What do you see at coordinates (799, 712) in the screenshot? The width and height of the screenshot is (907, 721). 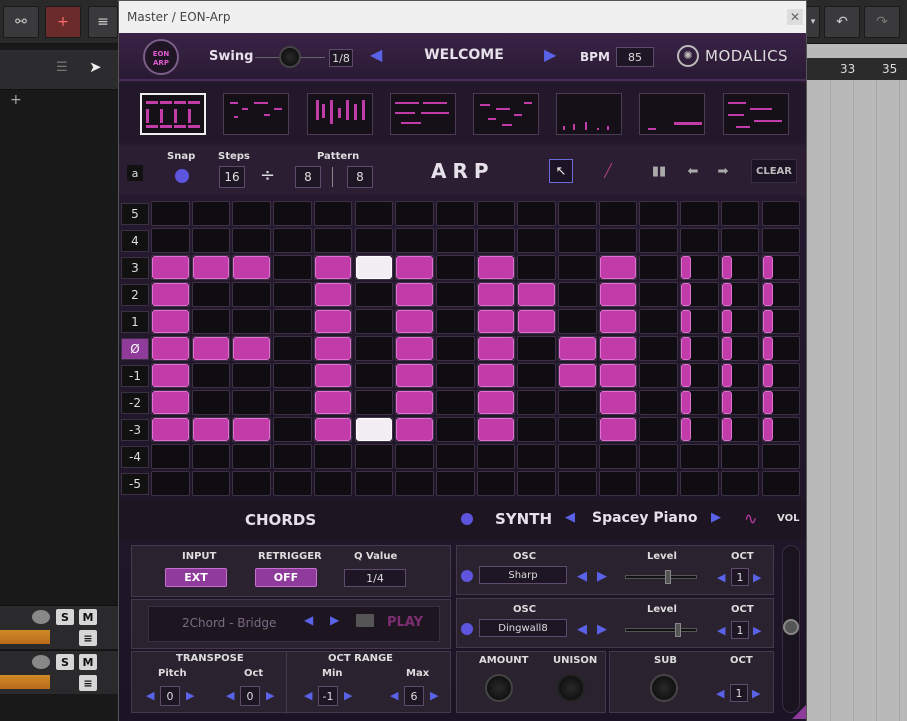 I see `resize-corner-icon` at bounding box center [799, 712].